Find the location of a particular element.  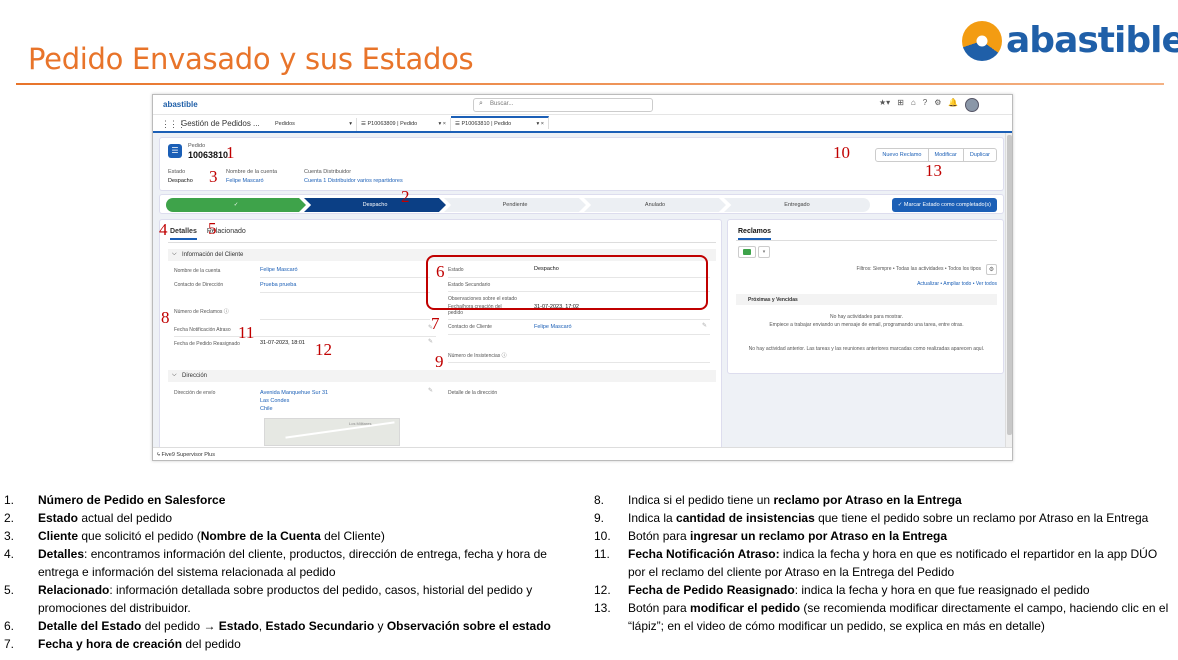

nuevo-reclamo-button: Nuevo Reclamo is located at coordinates (902, 155).